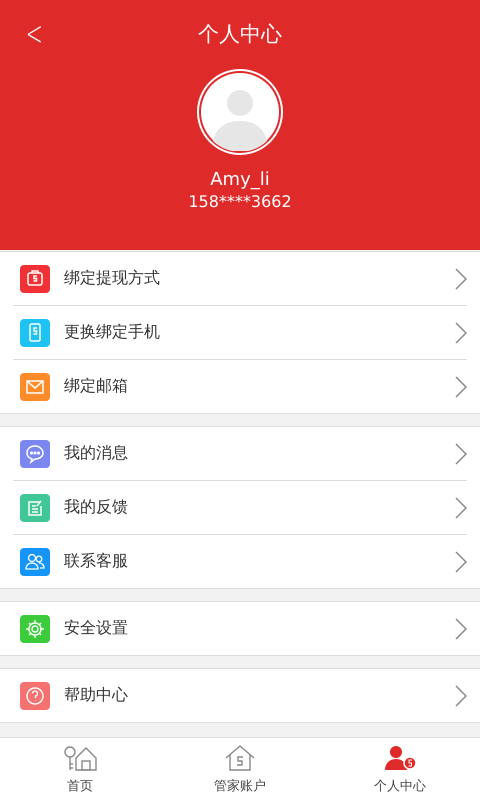 The width and height of the screenshot is (480, 800). What do you see at coordinates (34, 34) in the screenshot?
I see `back-button: <` at bounding box center [34, 34].